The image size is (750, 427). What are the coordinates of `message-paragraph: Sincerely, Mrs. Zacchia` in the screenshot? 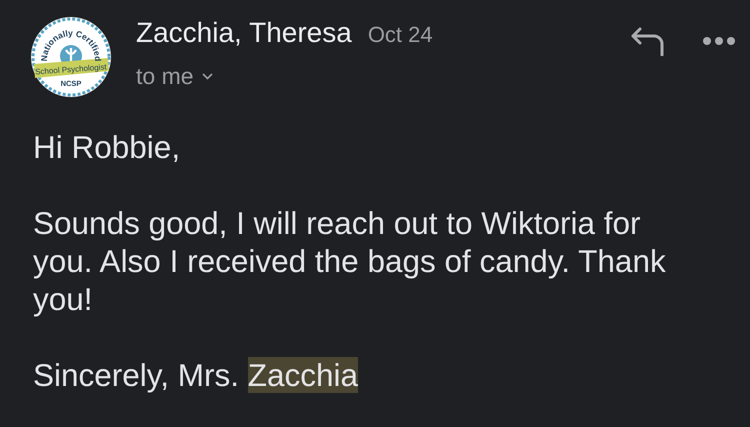 It's located at (196, 375).